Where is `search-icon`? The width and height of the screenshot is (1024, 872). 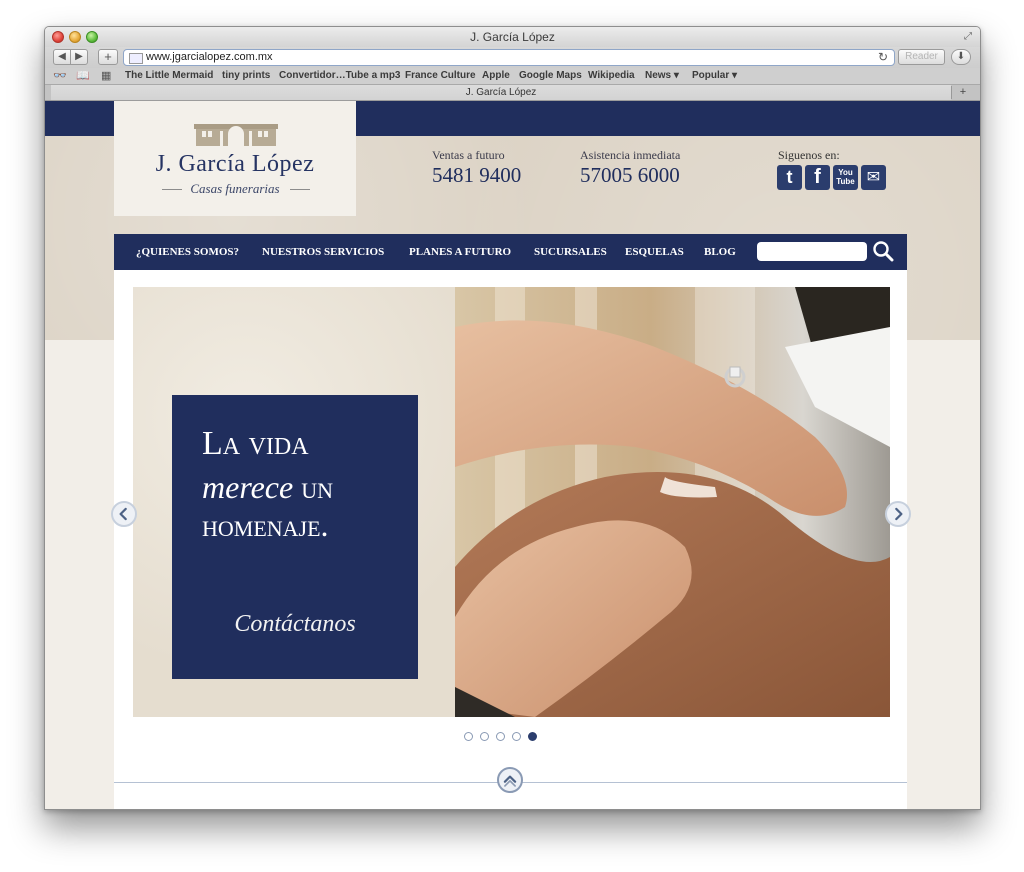
search-icon is located at coordinates (883, 251).